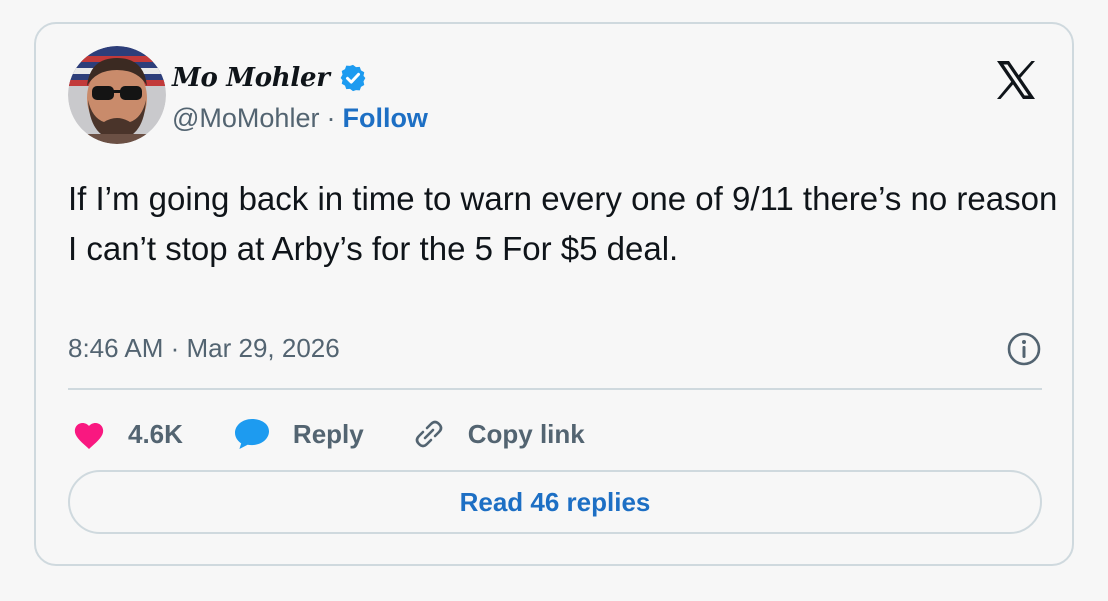  What do you see at coordinates (1016, 80) in the screenshot?
I see `x-logo-icon` at bounding box center [1016, 80].